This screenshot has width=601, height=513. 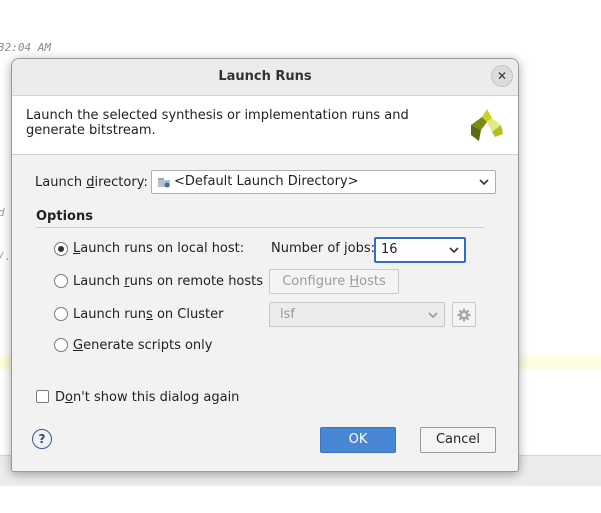 What do you see at coordinates (61, 281) in the screenshot?
I see `remote-hosts-radio` at bounding box center [61, 281].